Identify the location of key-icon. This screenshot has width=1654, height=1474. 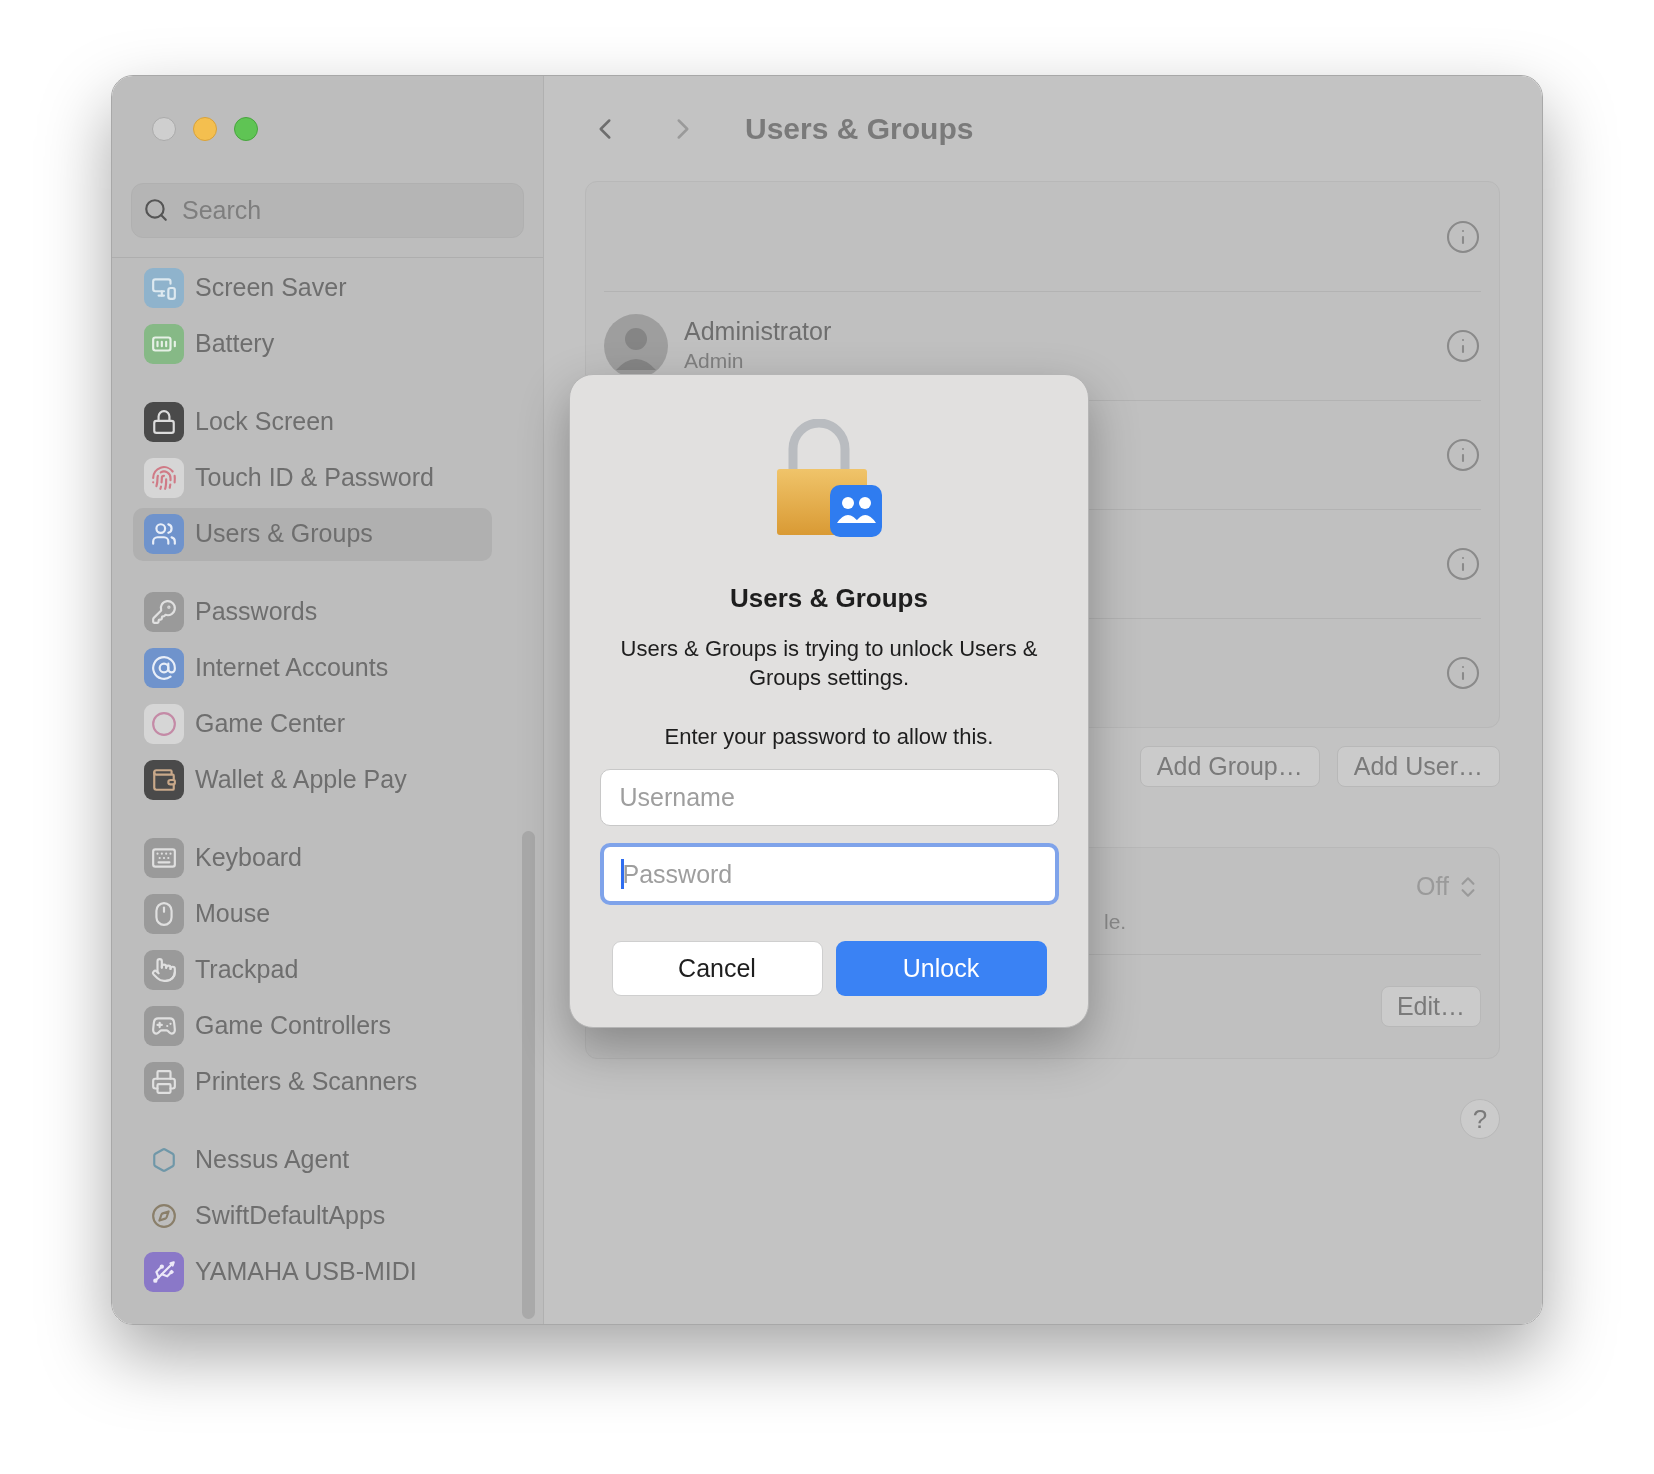
(164, 612).